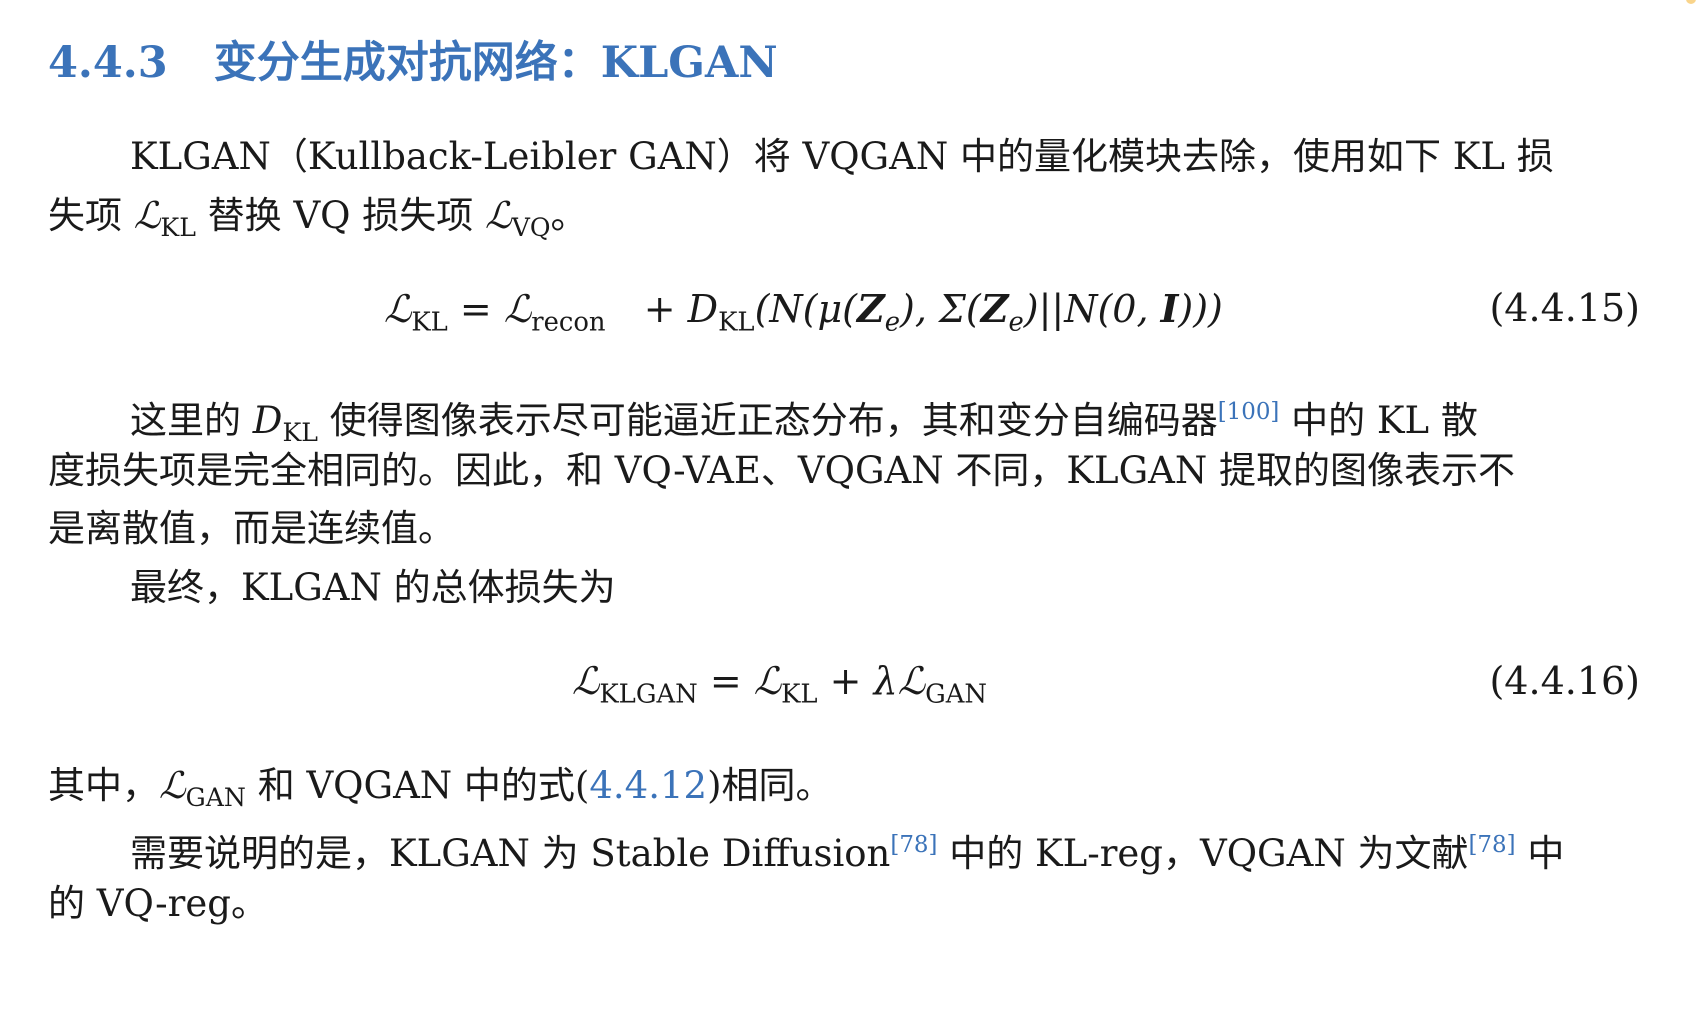  What do you see at coordinates (1564, 308) in the screenshot?
I see `equation-number-4-4-15: (4.4.15)` at bounding box center [1564, 308].